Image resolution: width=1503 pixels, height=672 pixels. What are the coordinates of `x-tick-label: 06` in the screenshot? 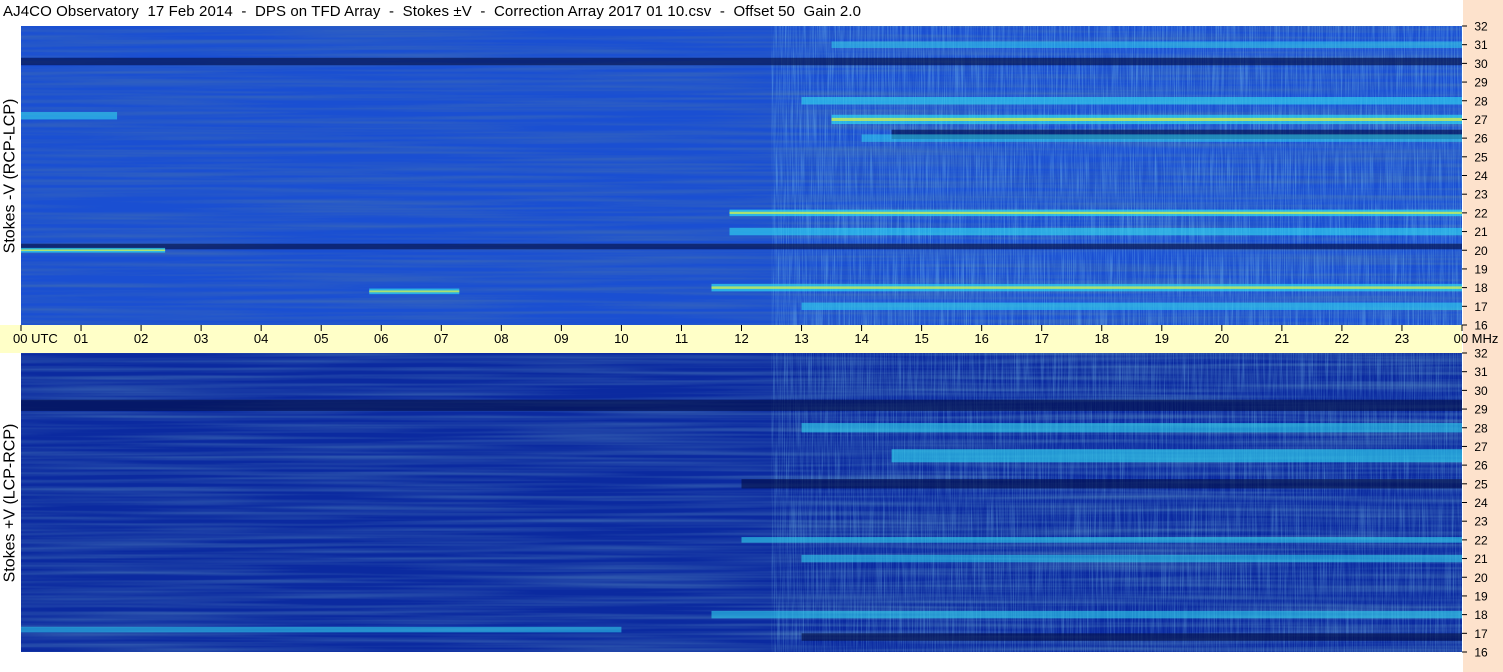 It's located at (381, 338).